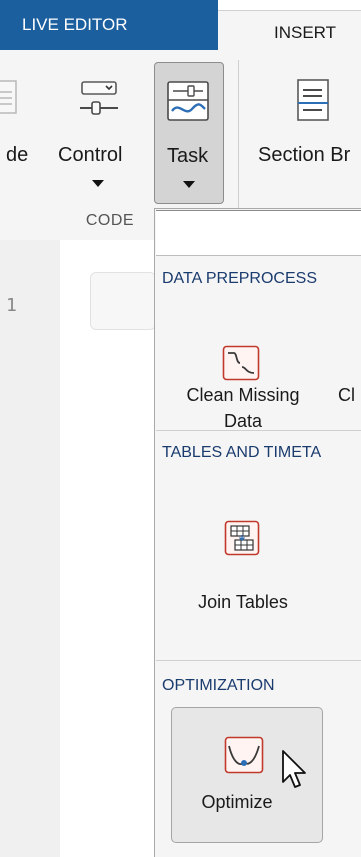  What do you see at coordinates (243, 566) in the screenshot?
I see `join-tables-button: Join Tables` at bounding box center [243, 566].